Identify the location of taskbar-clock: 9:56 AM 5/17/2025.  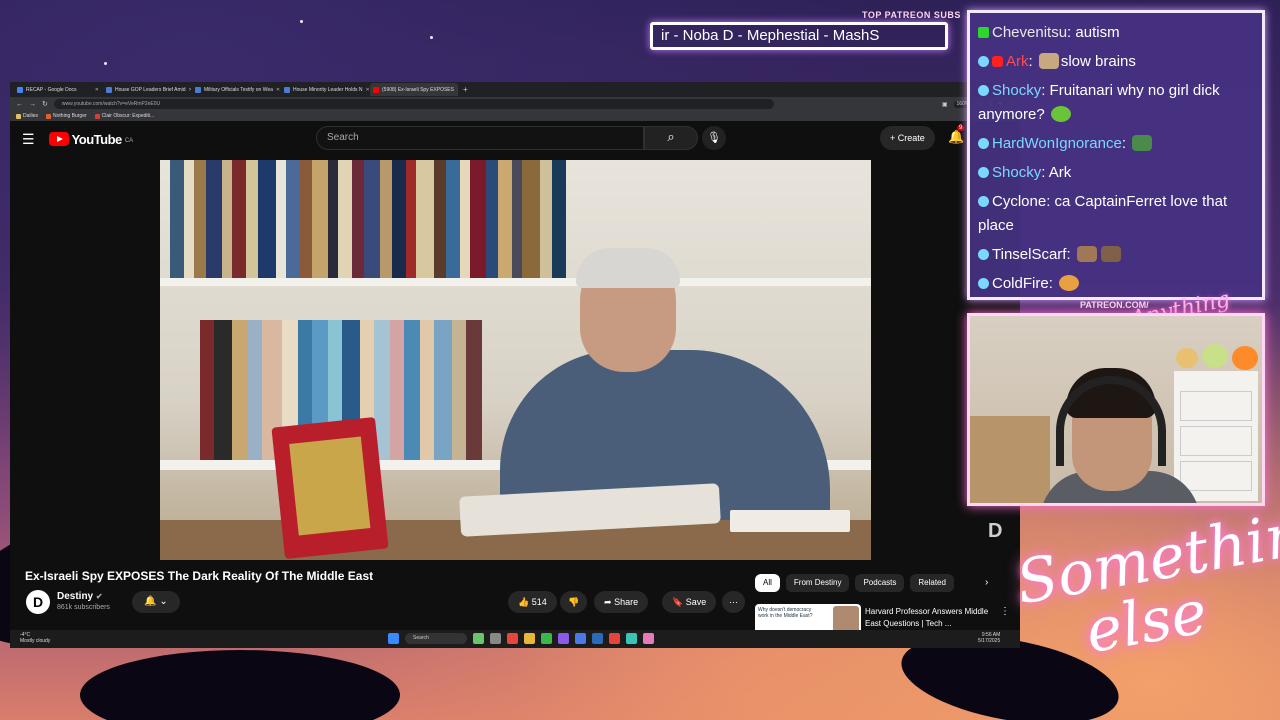
(989, 638).